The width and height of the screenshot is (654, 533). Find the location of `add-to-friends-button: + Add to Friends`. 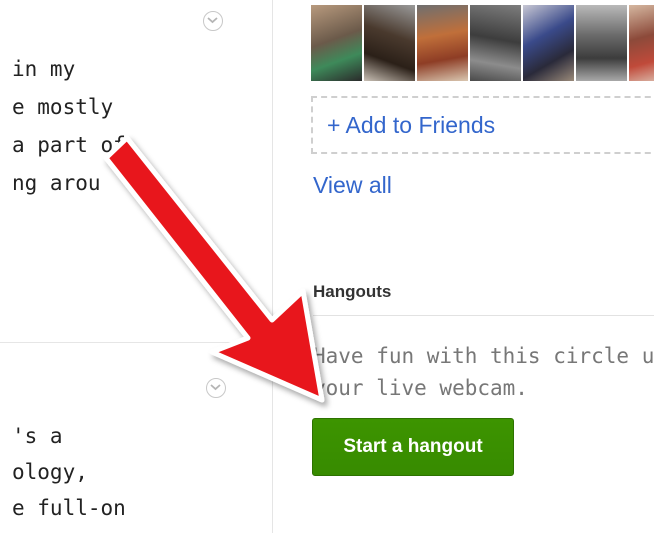

add-to-friends-button: + Add to Friends is located at coordinates (482, 125).